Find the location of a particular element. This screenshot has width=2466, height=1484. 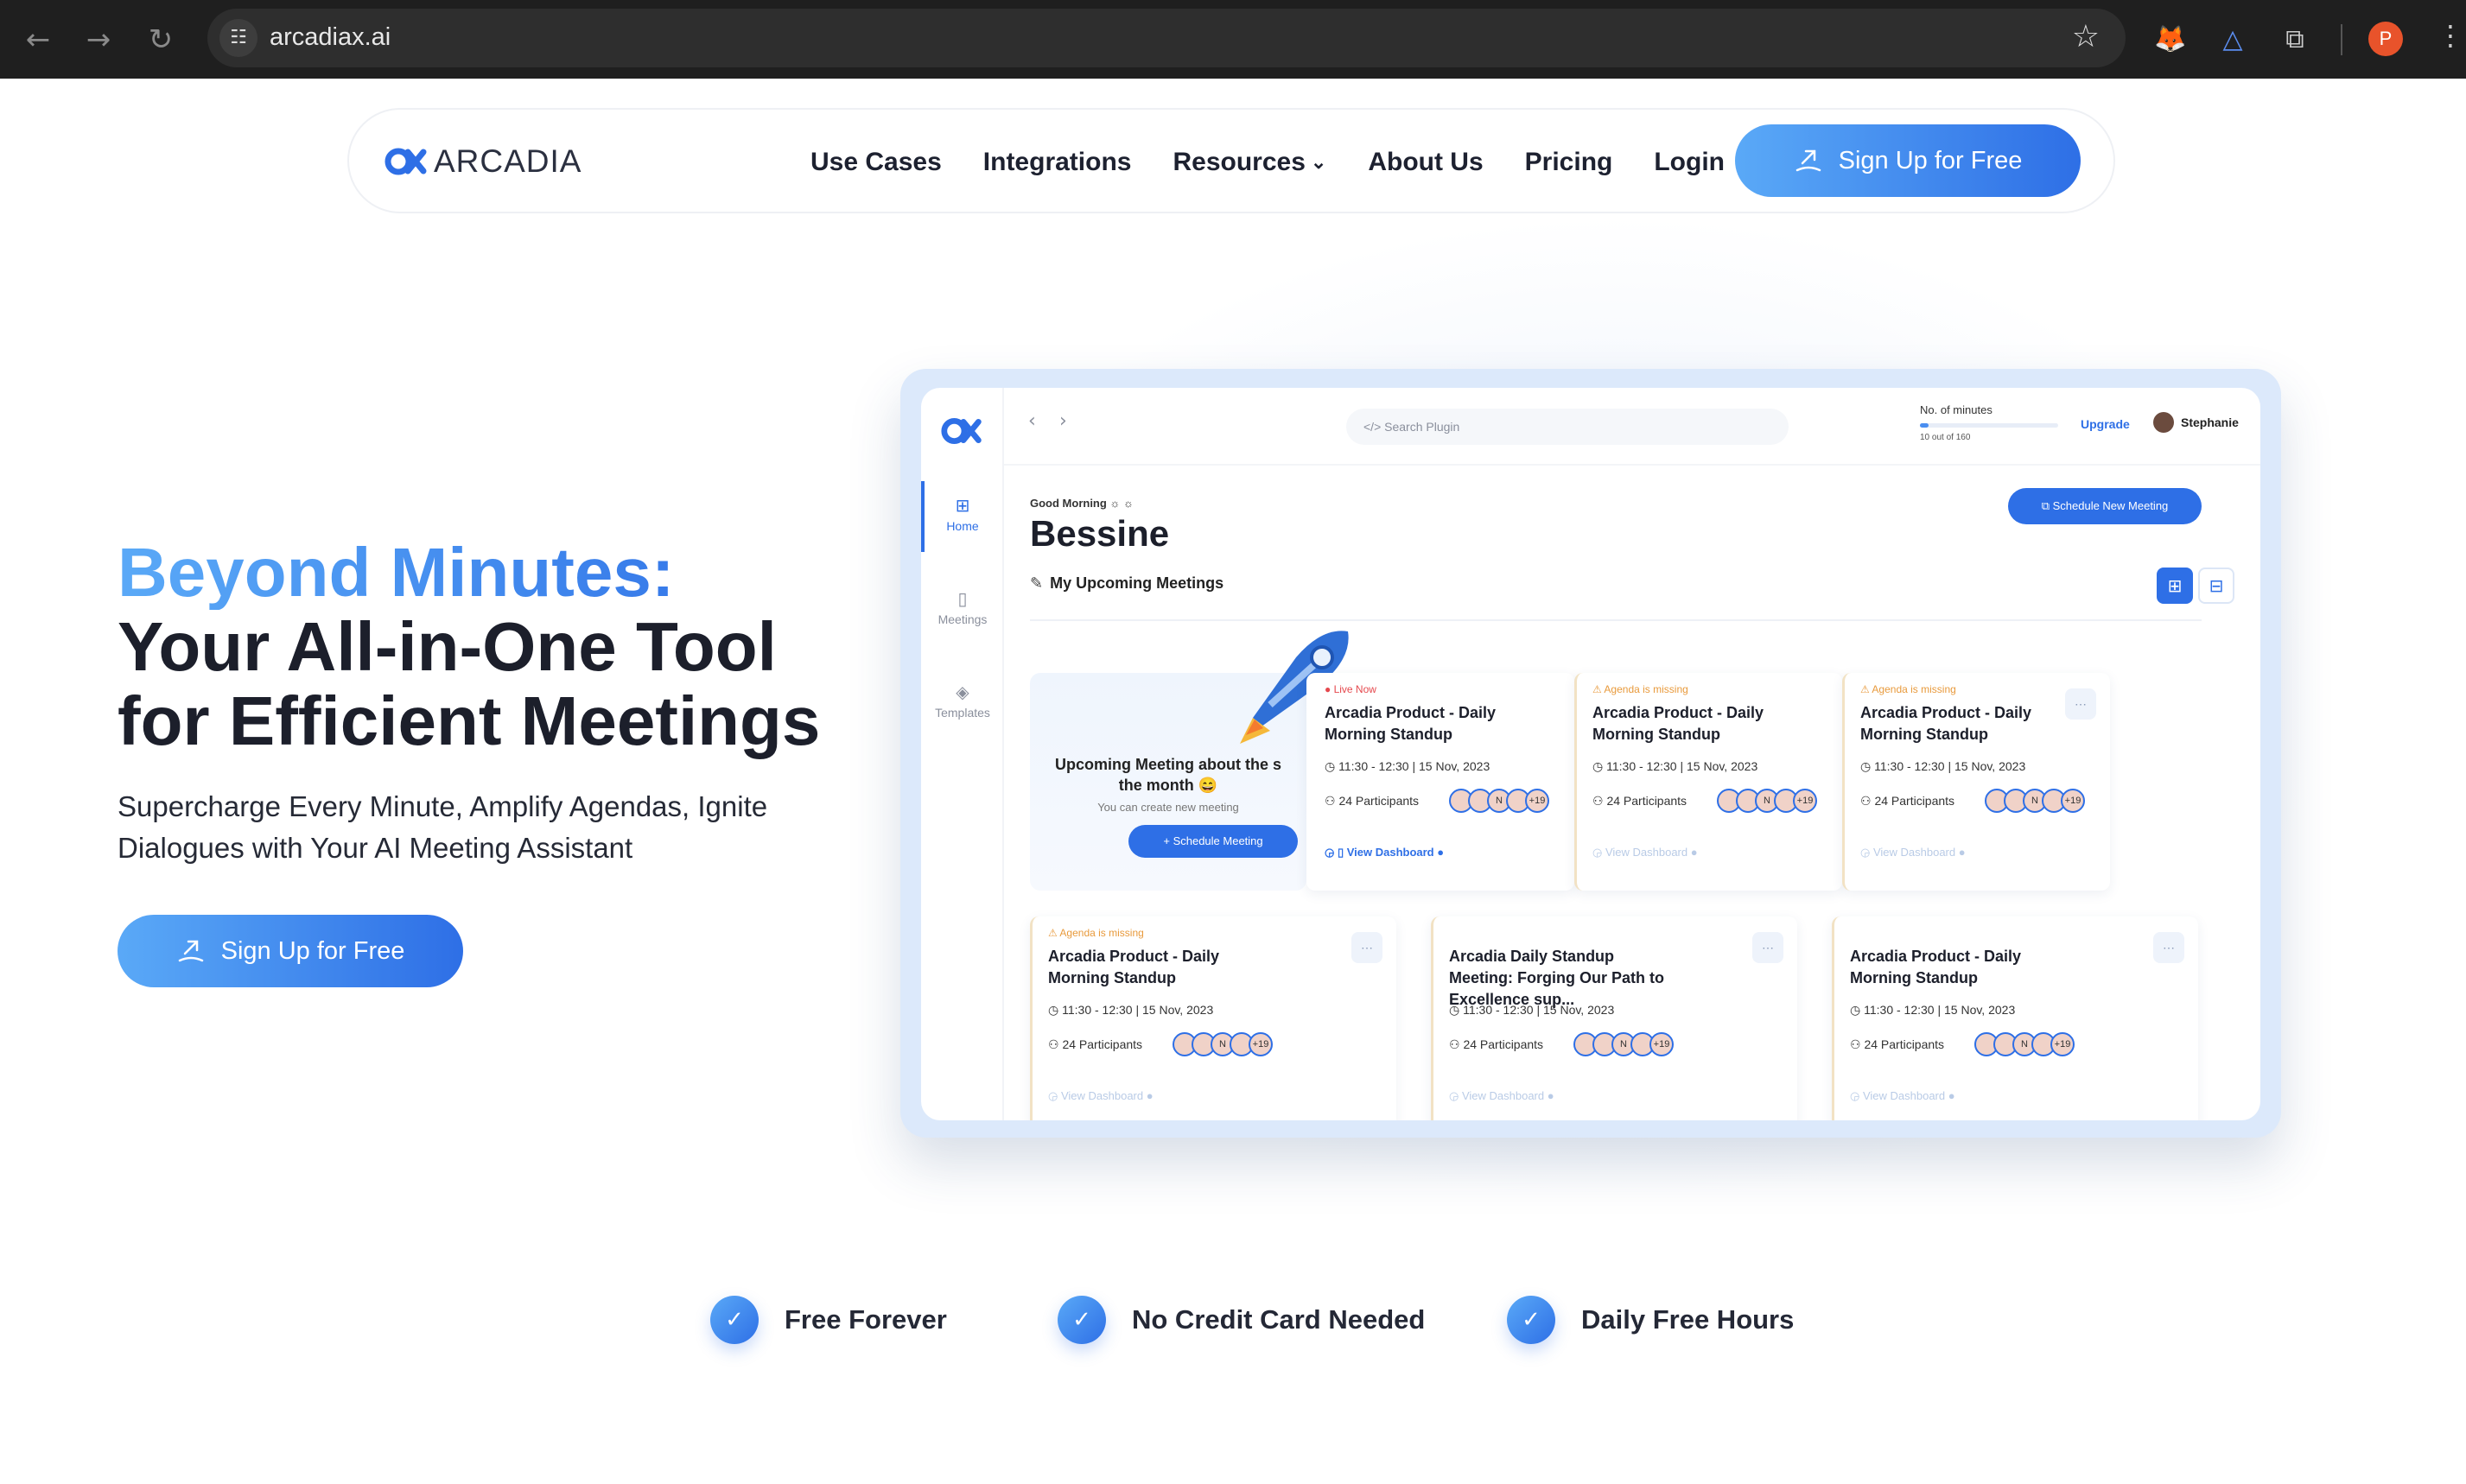

hero-title-accent: Beyond Minutes: is located at coordinates (469, 573).